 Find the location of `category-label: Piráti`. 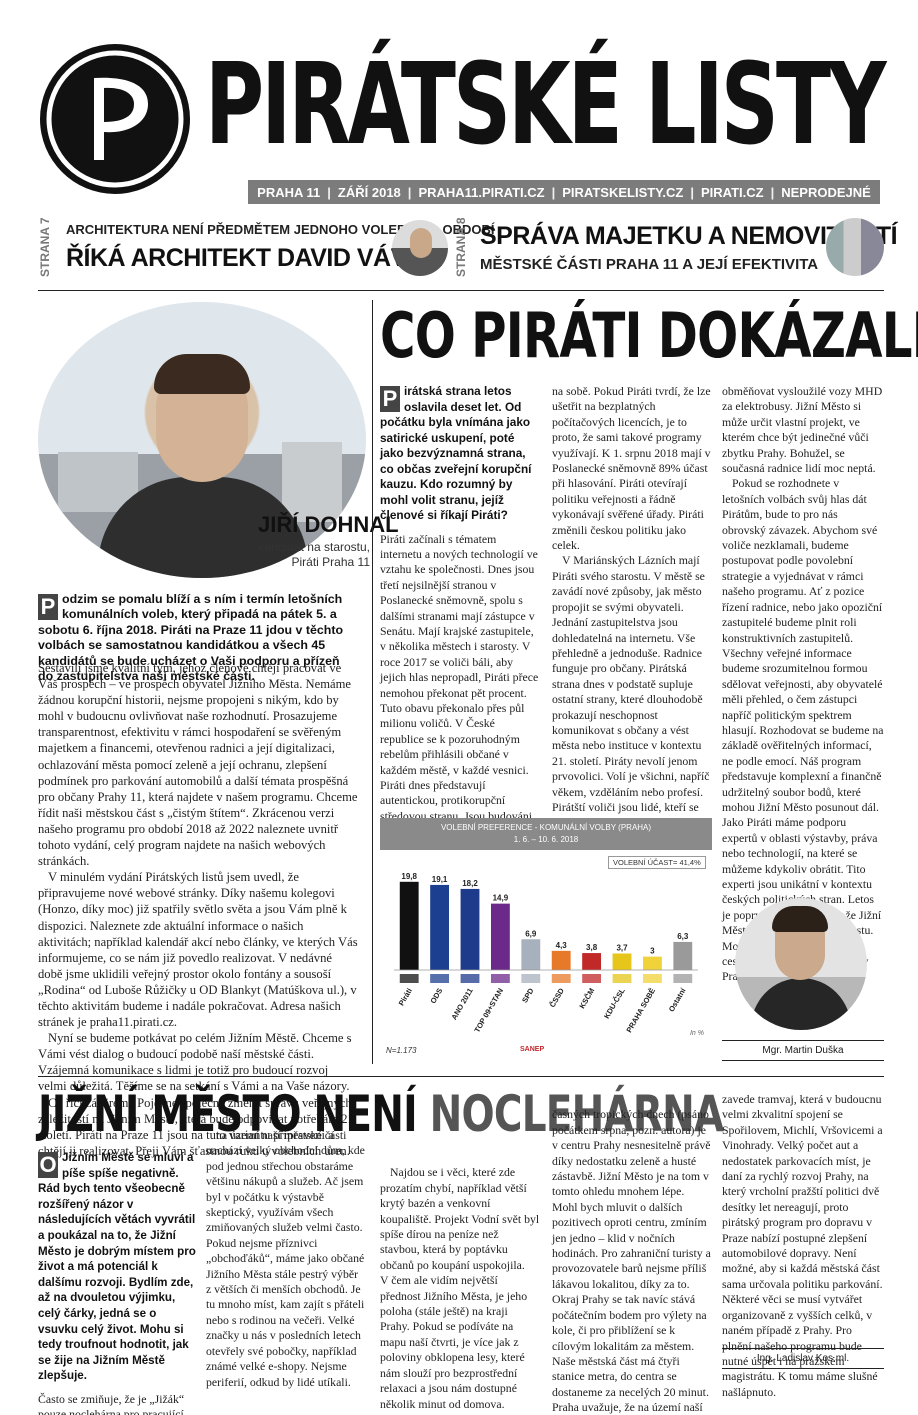

category-label: Piráti is located at coordinates (405, 997).